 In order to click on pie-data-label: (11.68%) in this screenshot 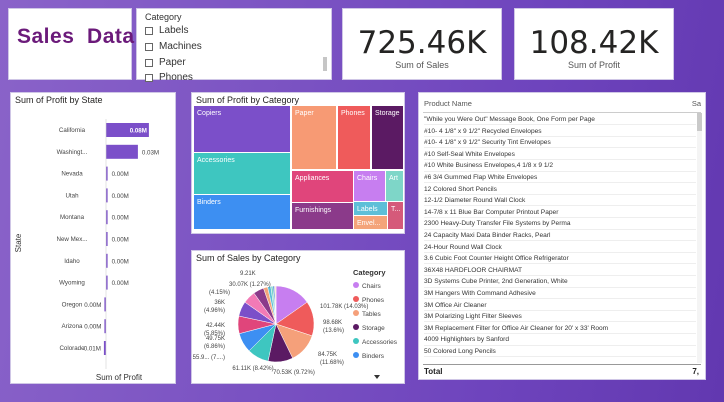, I will do `click(332, 363)`.